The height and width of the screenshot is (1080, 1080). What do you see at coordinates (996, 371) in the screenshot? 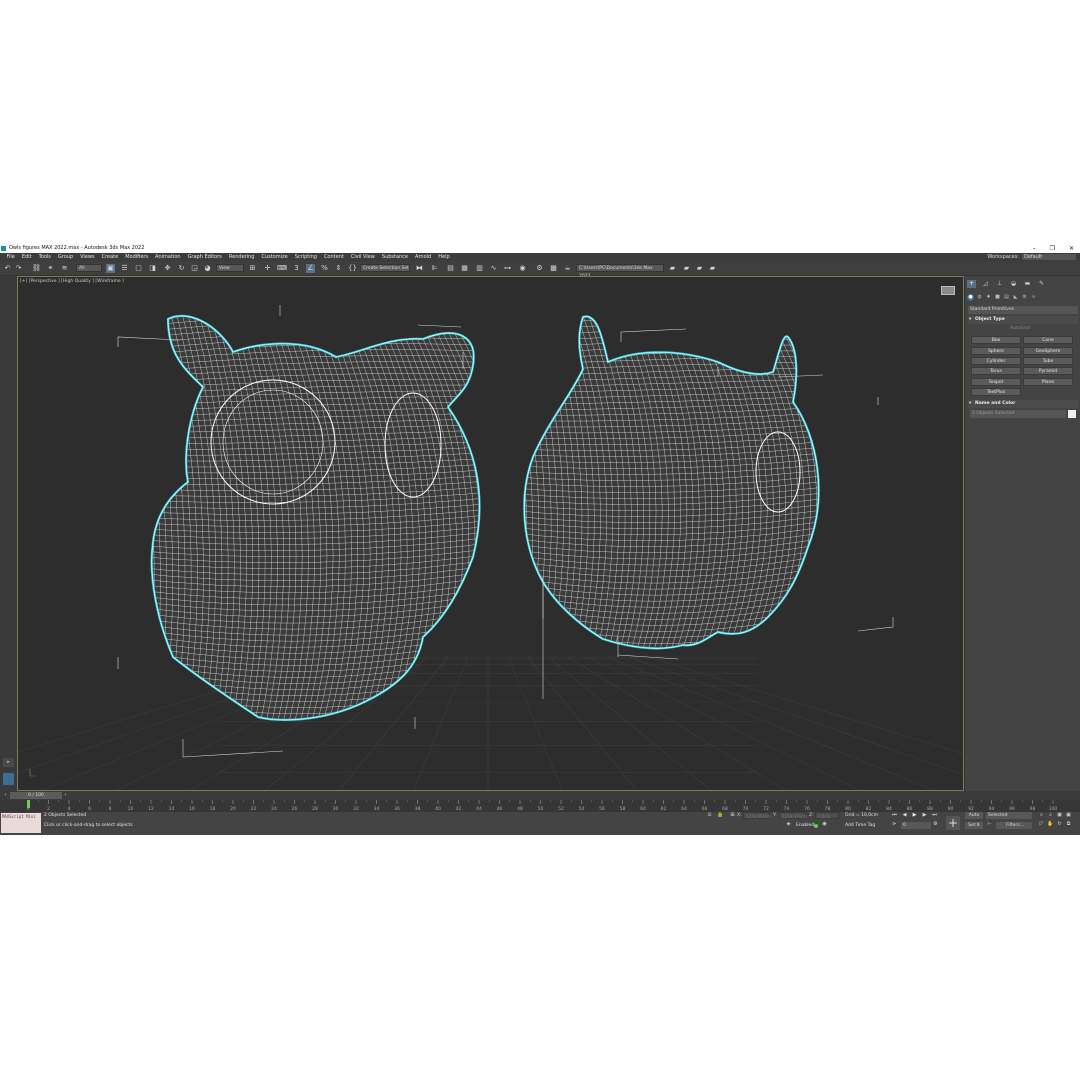
I see `torus-button: Torus` at bounding box center [996, 371].